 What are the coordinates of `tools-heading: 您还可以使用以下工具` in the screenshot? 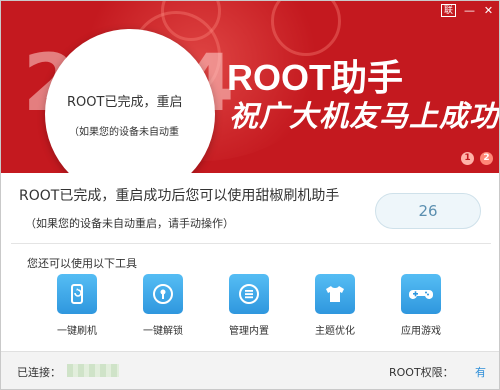 It's located at (82, 263).